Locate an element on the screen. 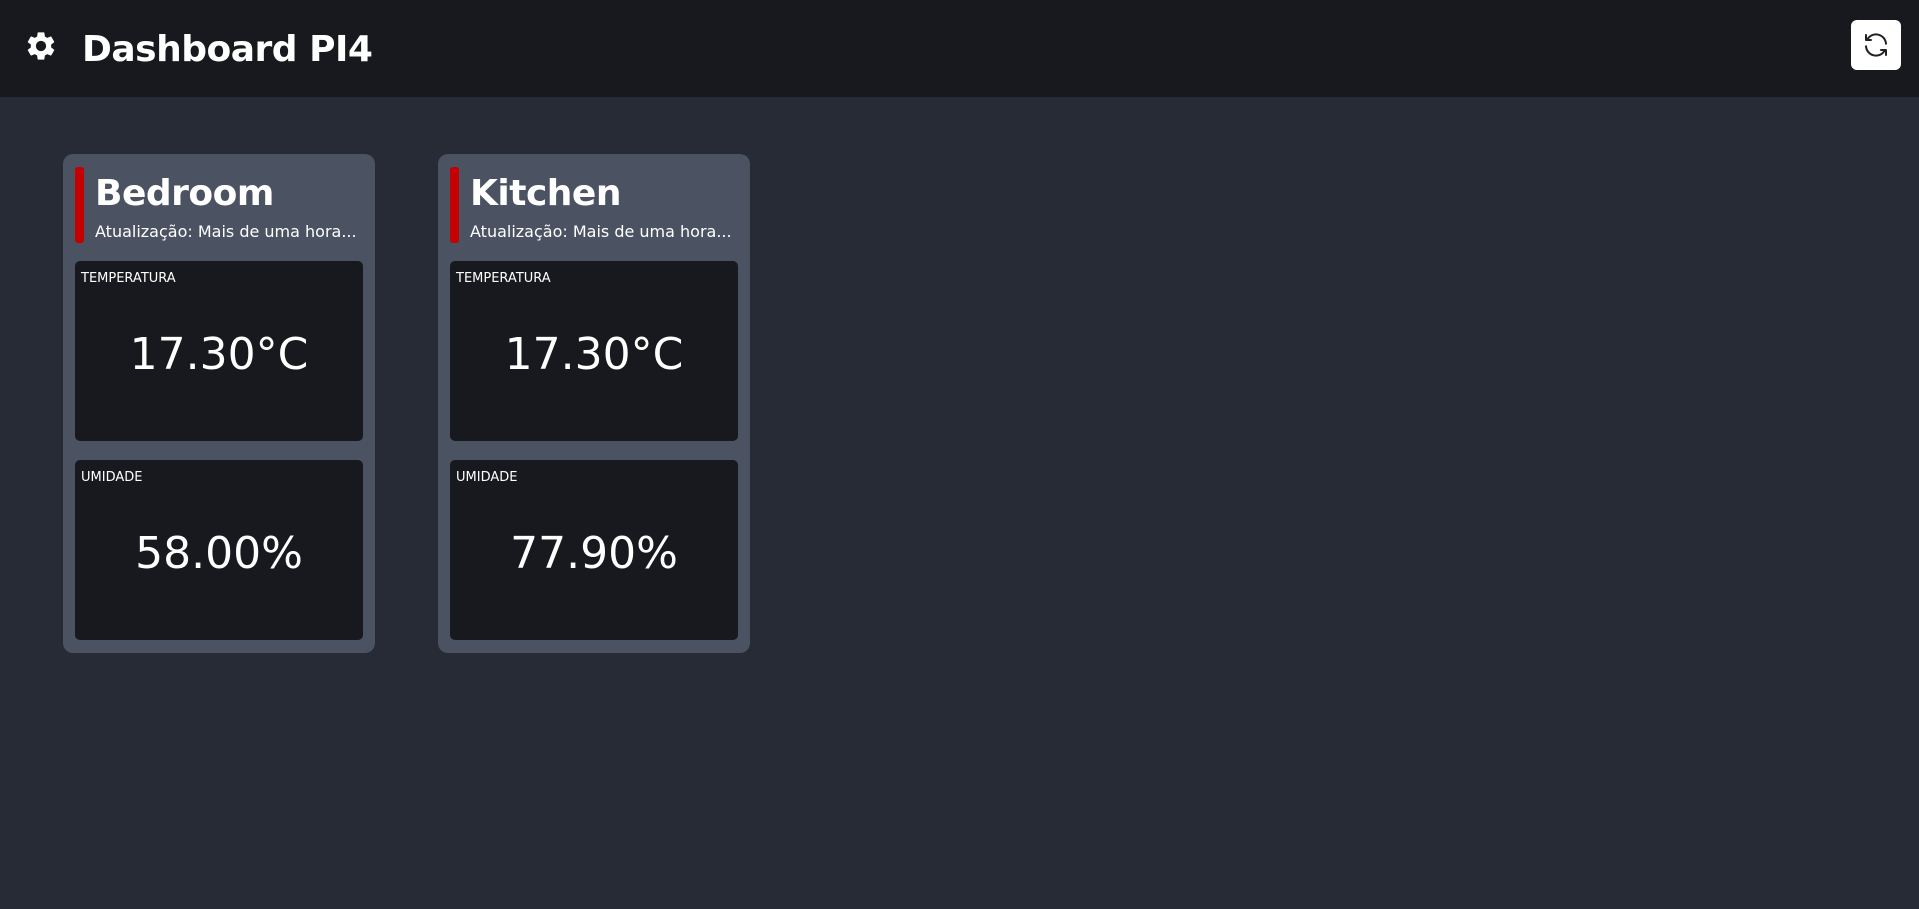 This screenshot has height=909, width=1919. humidity-panel: UMIDADE 77.90% is located at coordinates (594, 550).